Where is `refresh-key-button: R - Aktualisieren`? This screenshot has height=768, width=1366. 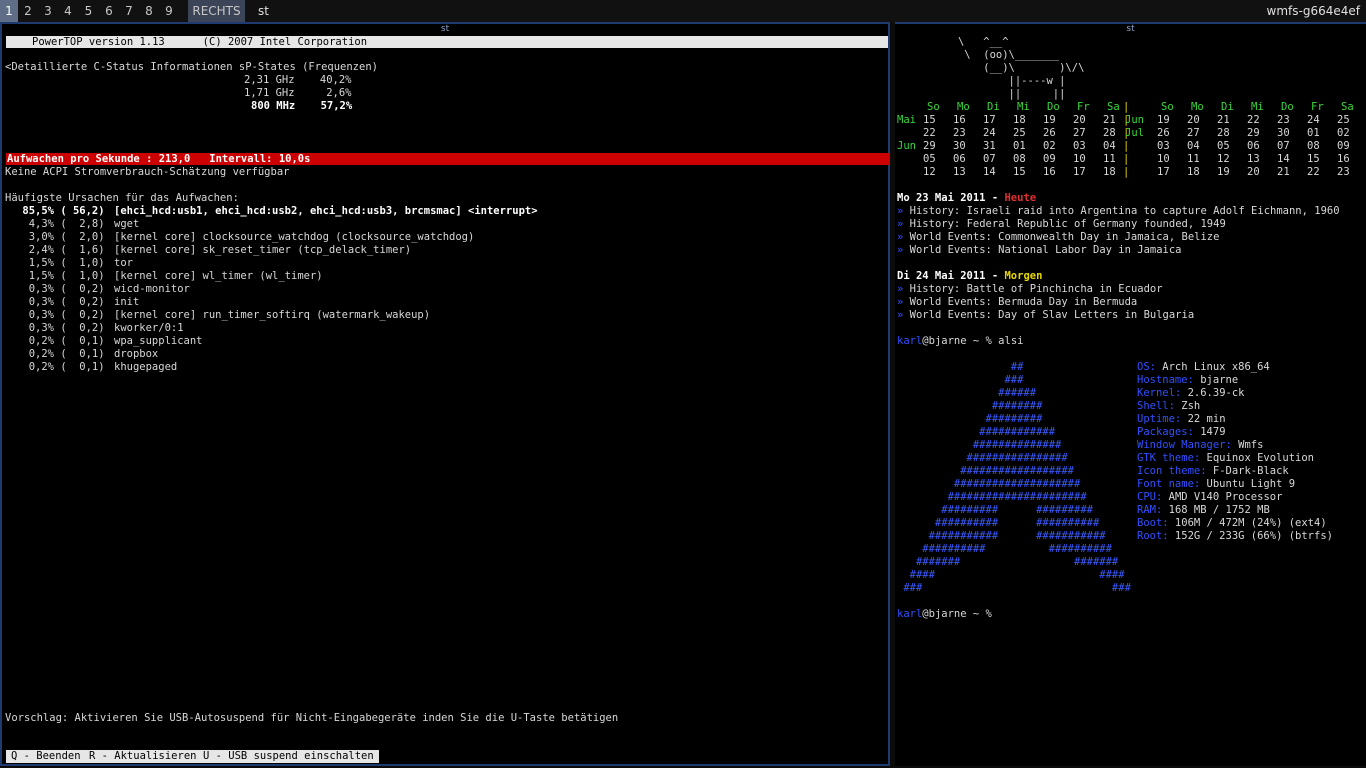 refresh-key-button: R - Aktualisieren is located at coordinates (143, 756).